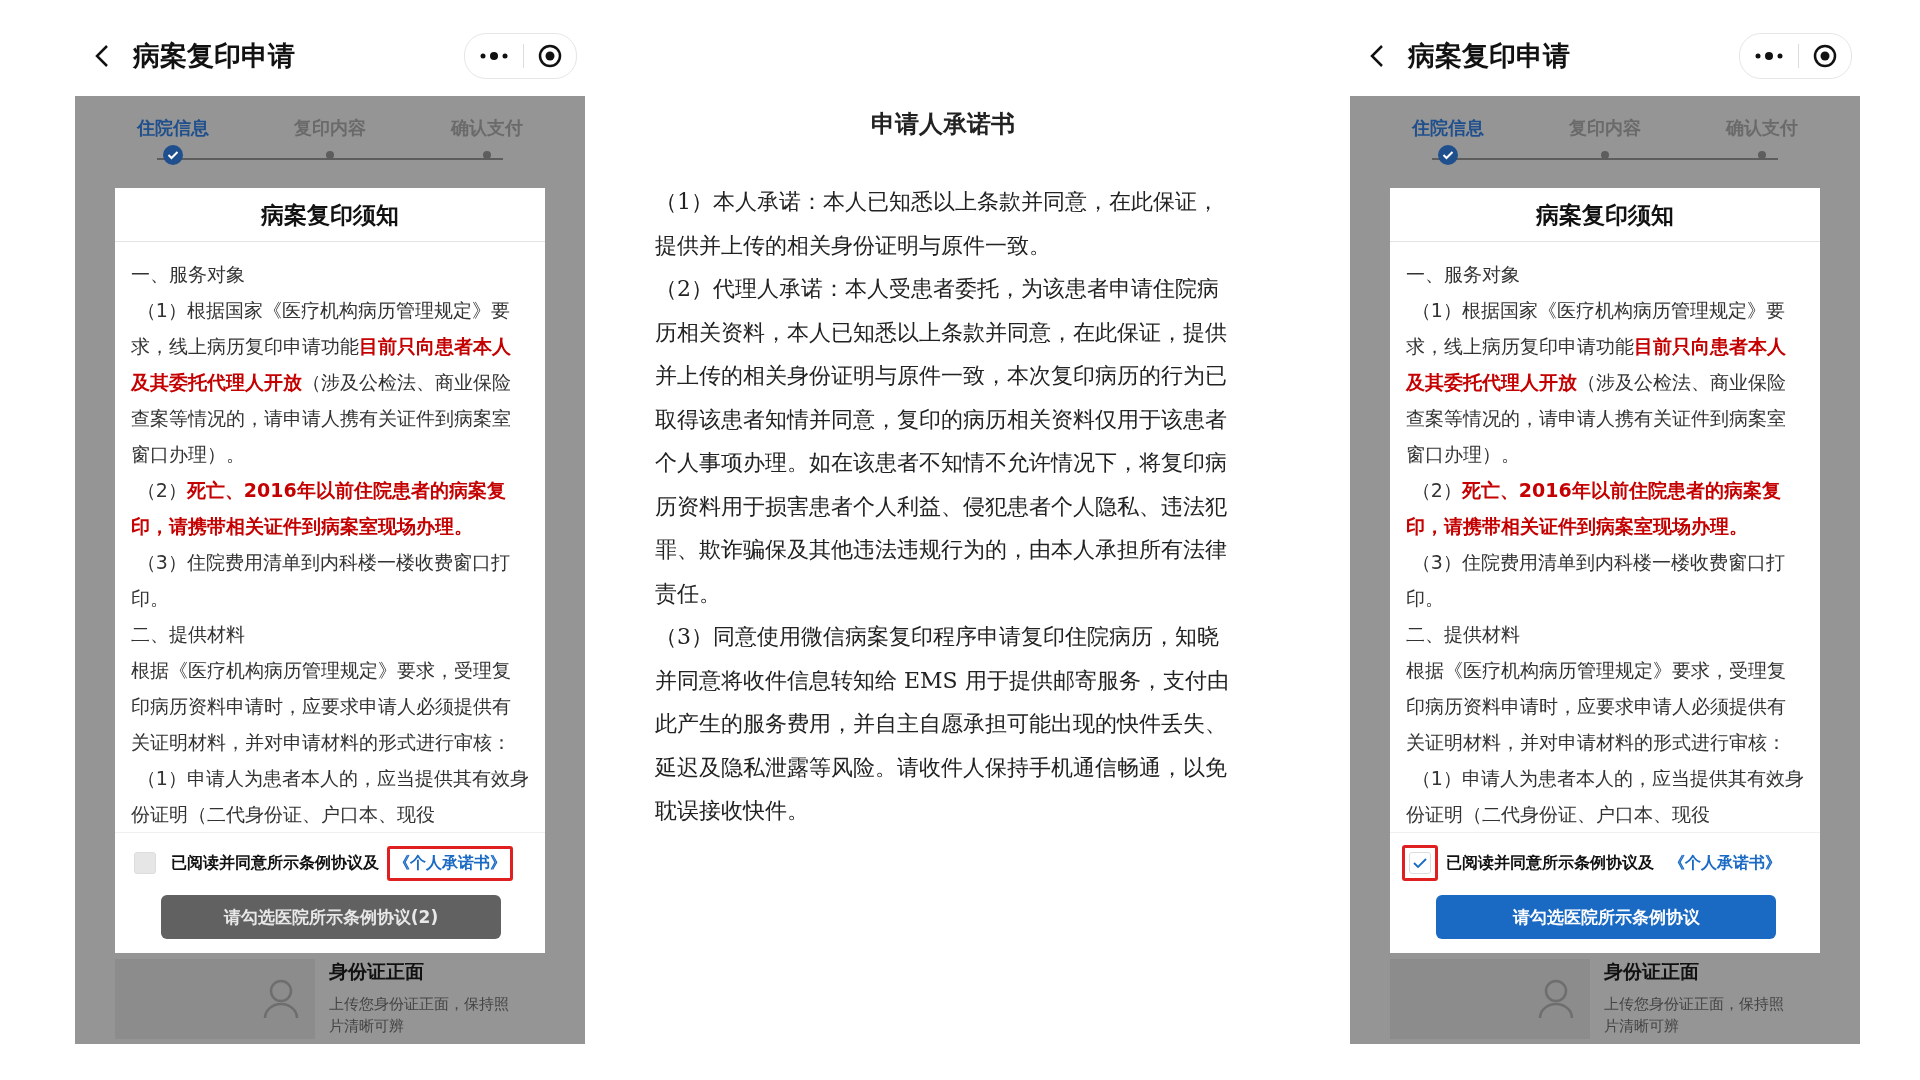 This screenshot has height=1080, width=1920. What do you see at coordinates (937, 224) in the screenshot?
I see `promise-paragraph: （1）本人承诺：本人已知悉以上条款并同意，在此保证，提供并上传的相关身份证明与原件一致。` at bounding box center [937, 224].